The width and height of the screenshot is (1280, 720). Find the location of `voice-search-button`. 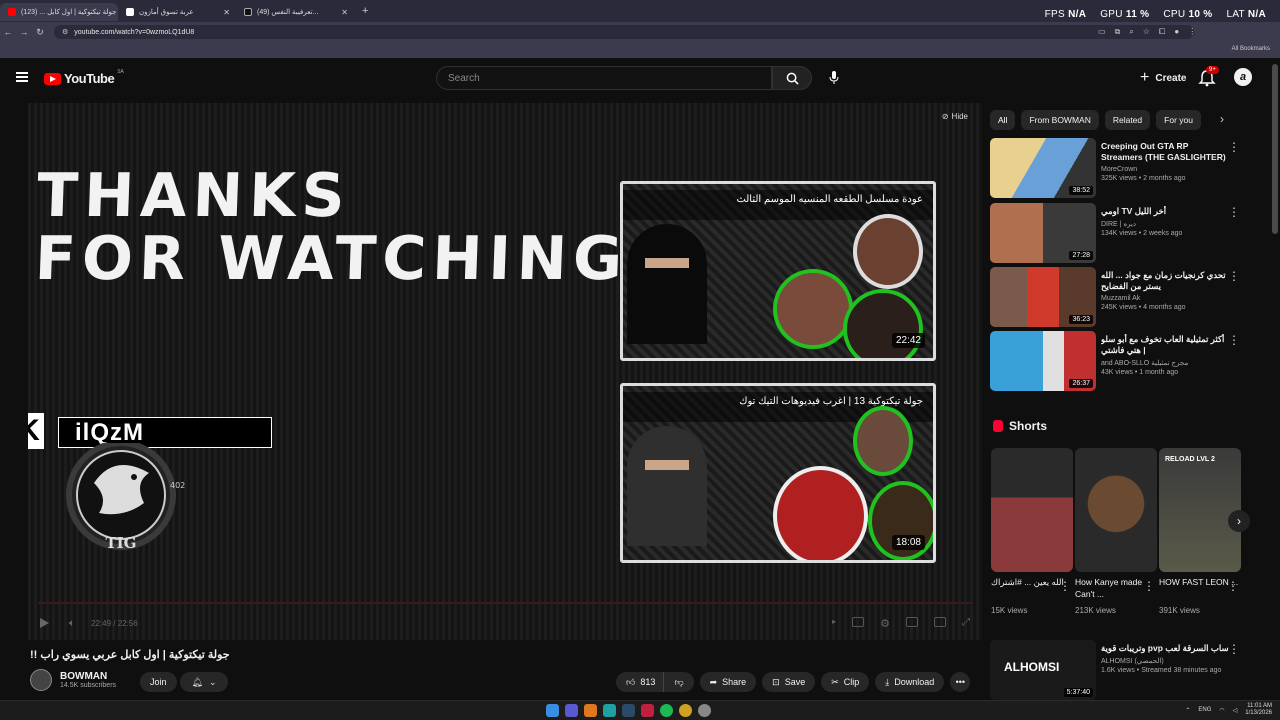

voice-search-button is located at coordinates (834, 78).